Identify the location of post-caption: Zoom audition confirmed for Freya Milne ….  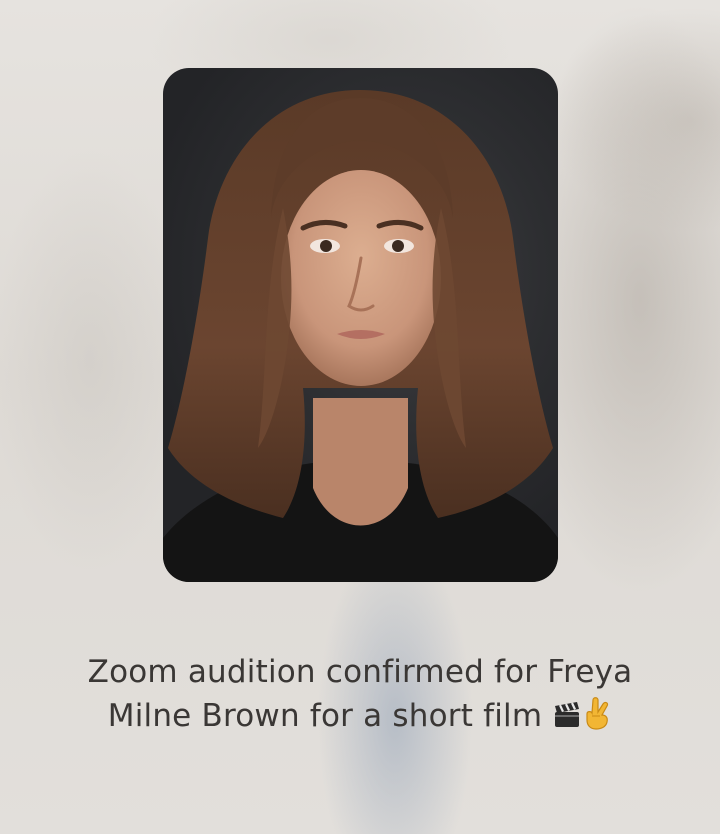
(360, 696).